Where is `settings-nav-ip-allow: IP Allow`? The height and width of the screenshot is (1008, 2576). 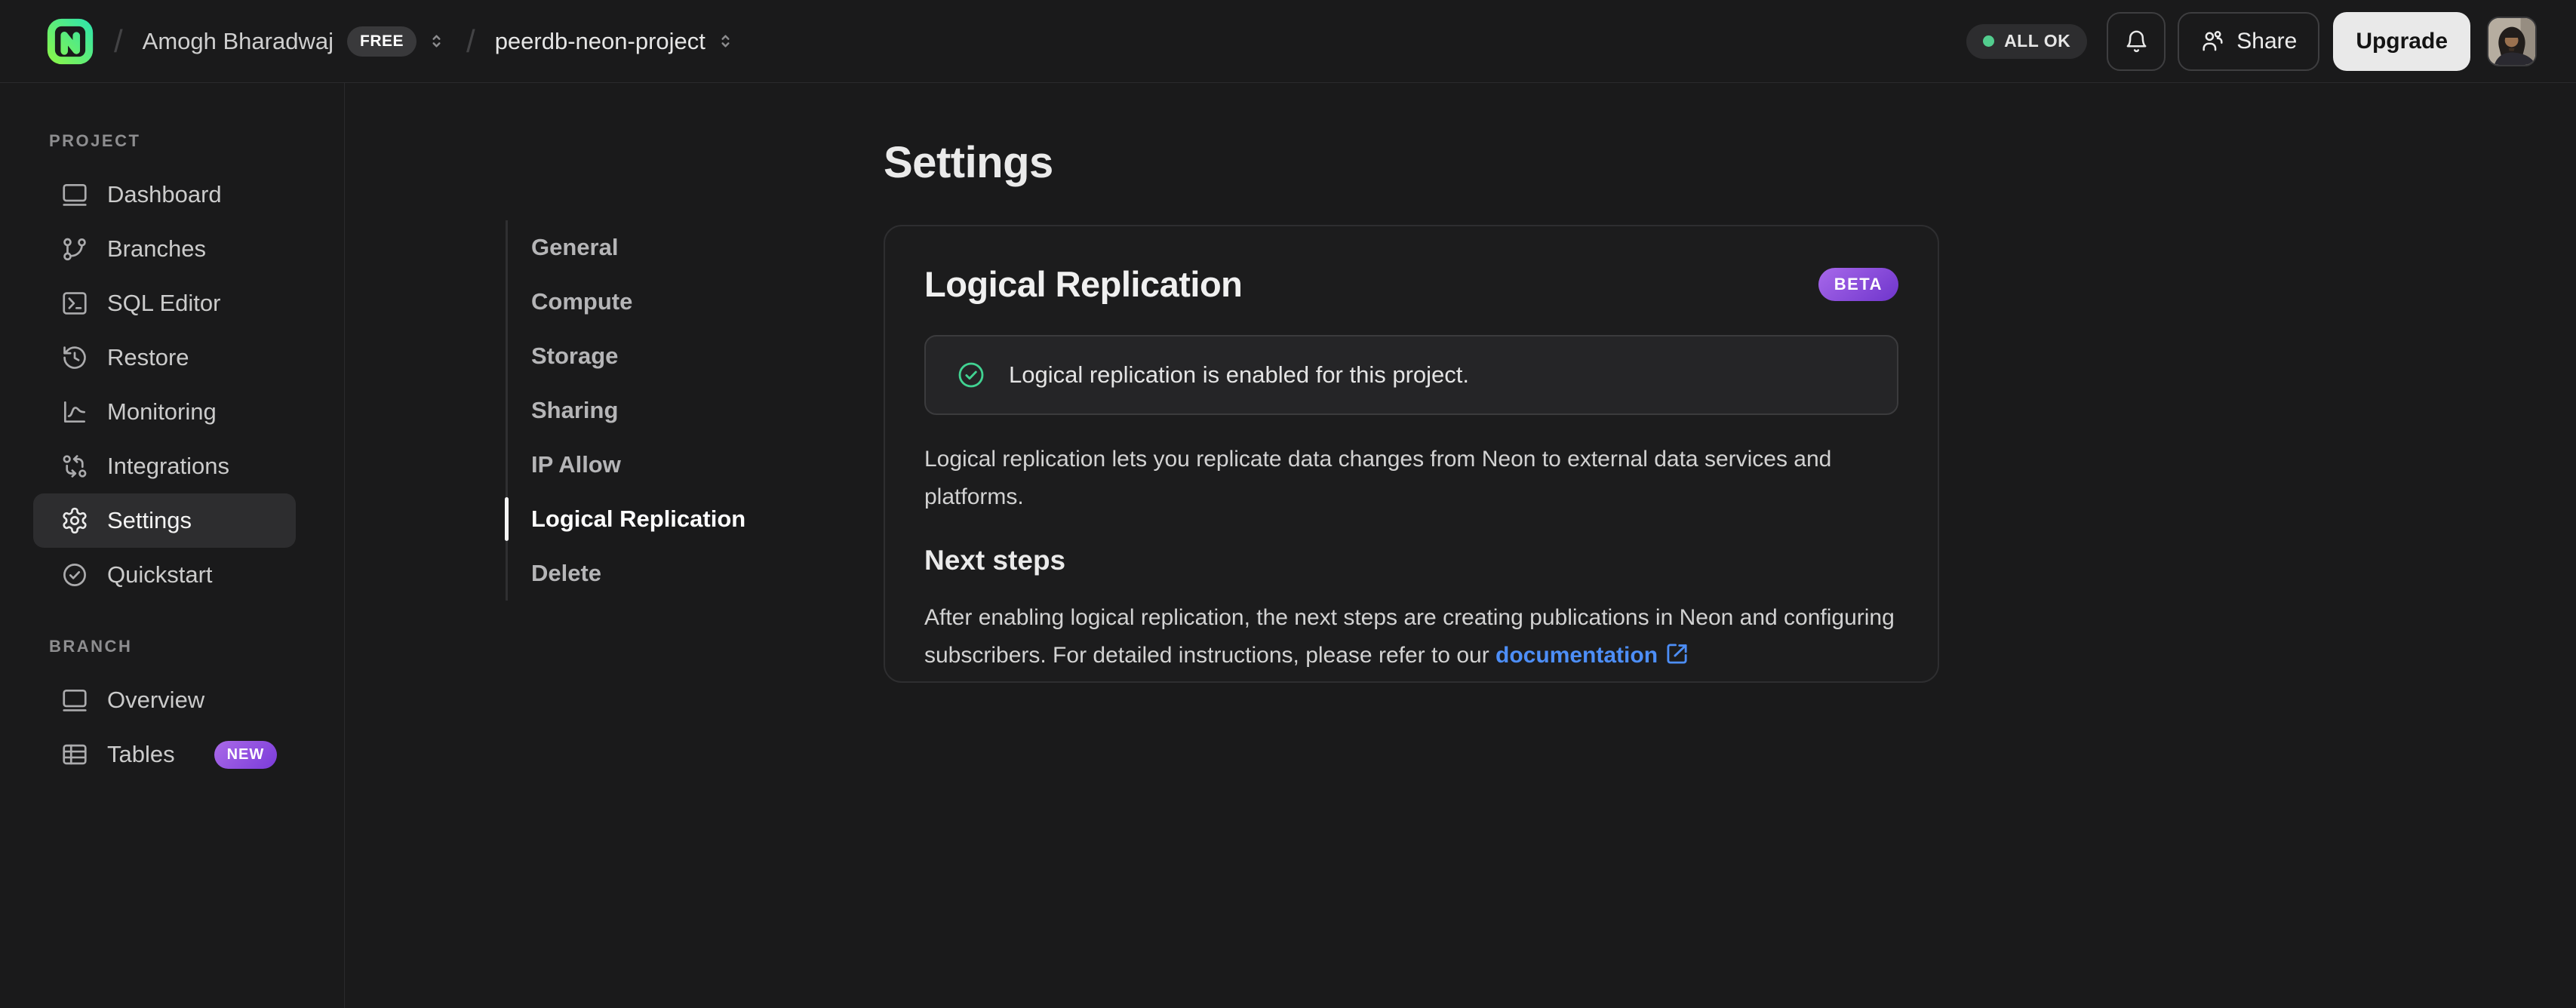
settings-nav-ip-allow: IP Allow is located at coordinates (626, 465).